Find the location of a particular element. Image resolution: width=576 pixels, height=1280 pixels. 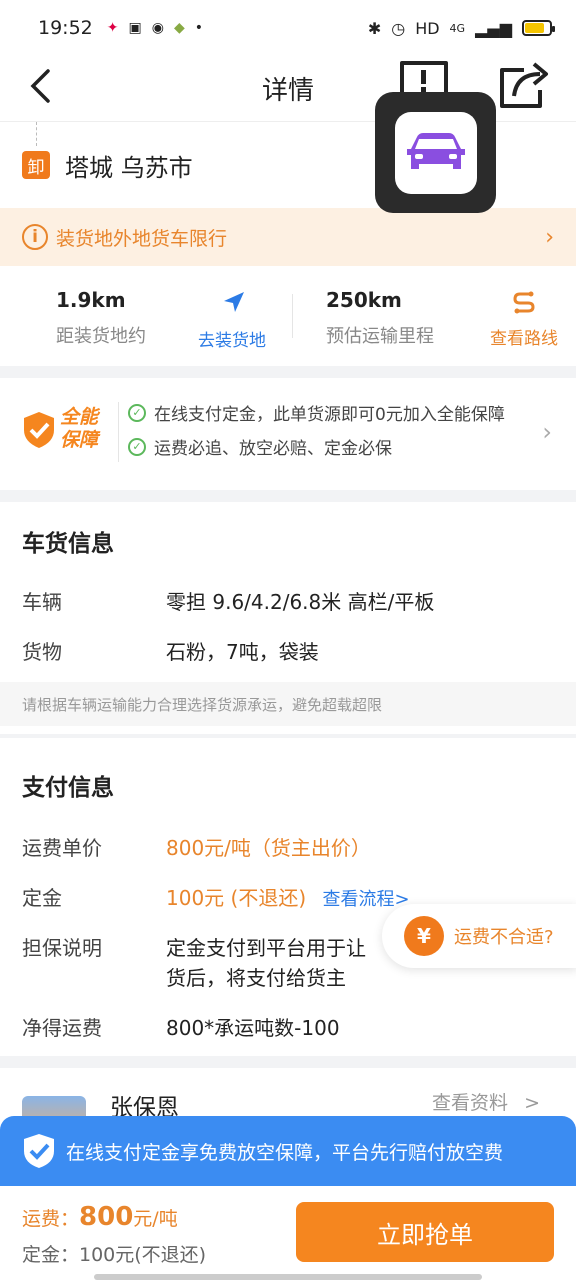

distance-panel: 1.9km 距装货地约 去装货地 250km 预估运输里程 查看路线 is located at coordinates (288, 316).